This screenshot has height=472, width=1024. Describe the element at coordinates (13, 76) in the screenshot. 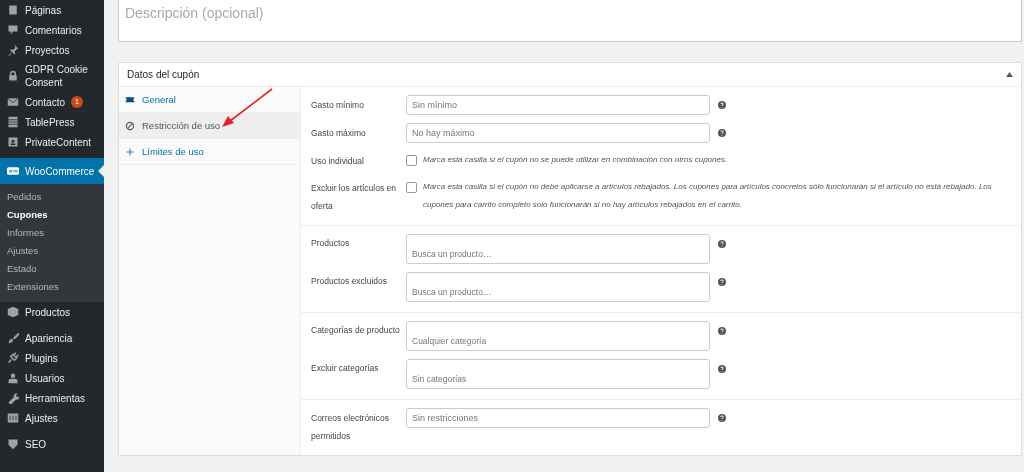

I see `padlock-icon` at that location.